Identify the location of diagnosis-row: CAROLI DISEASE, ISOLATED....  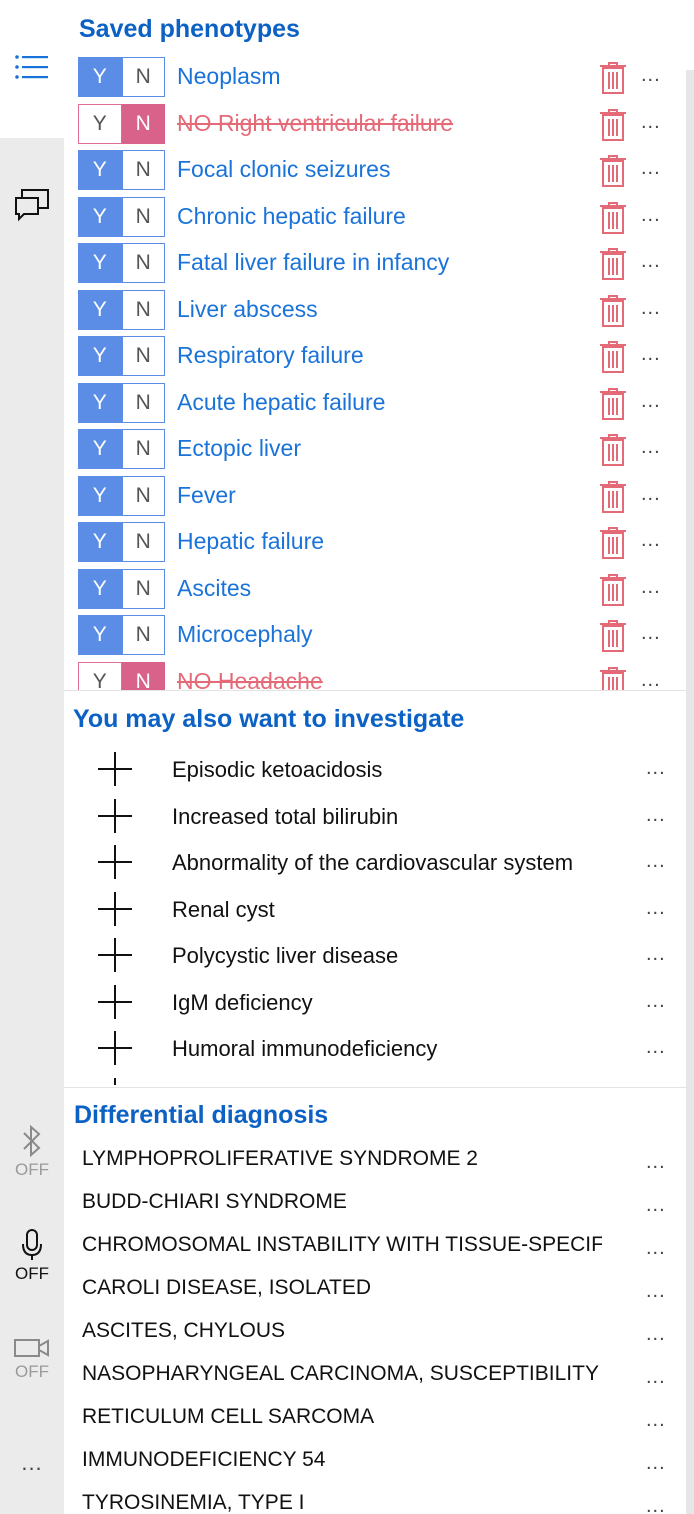
(384, 1290).